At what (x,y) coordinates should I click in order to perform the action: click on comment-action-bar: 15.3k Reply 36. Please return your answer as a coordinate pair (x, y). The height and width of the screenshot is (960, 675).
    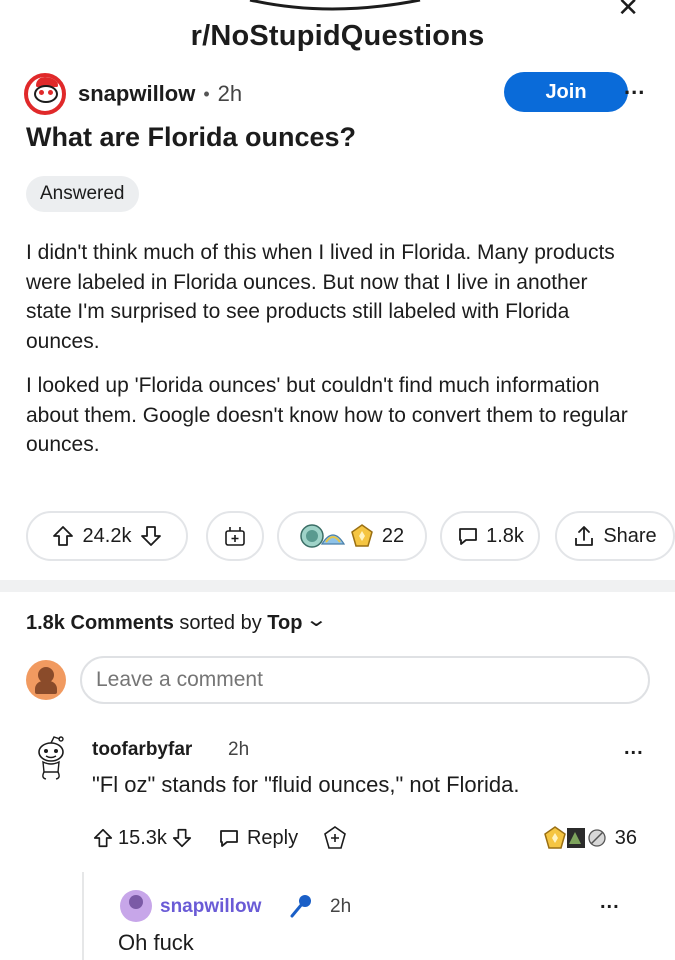
    Looking at the image, I should click on (371, 838).